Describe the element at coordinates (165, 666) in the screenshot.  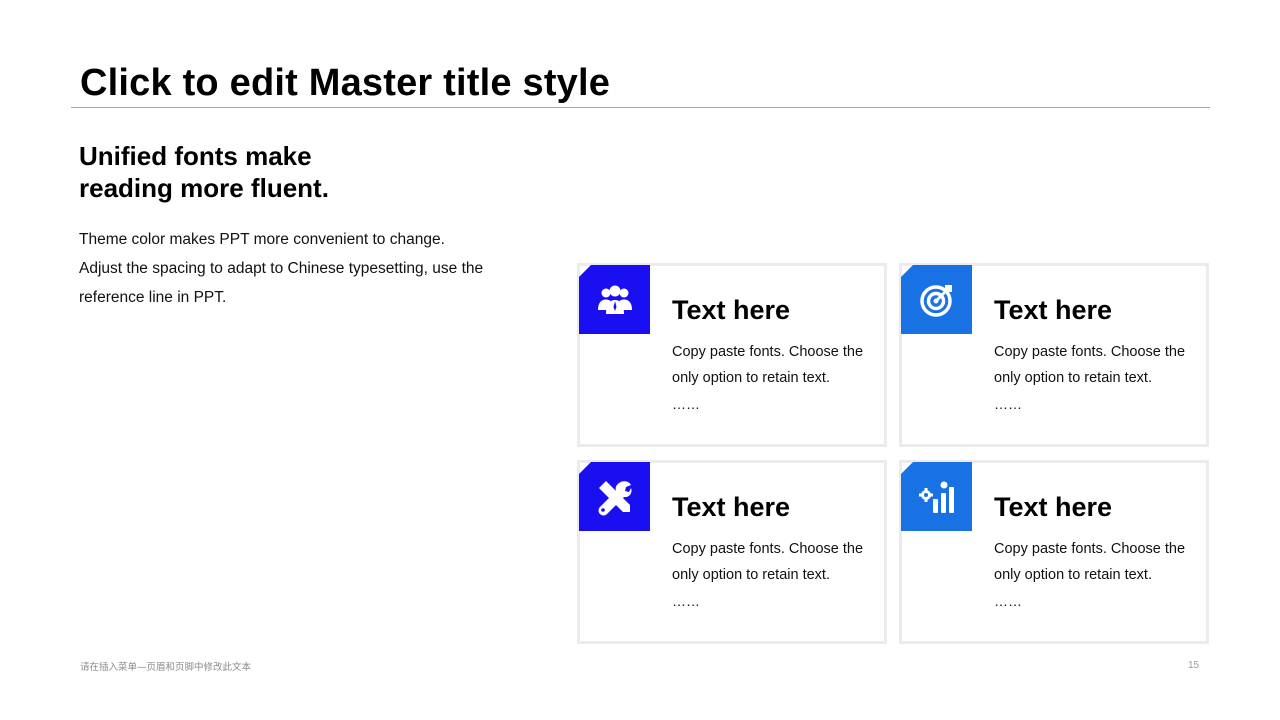
I see `footer-note: 请在插入菜单—页眉和页脚中修改此文本` at that location.